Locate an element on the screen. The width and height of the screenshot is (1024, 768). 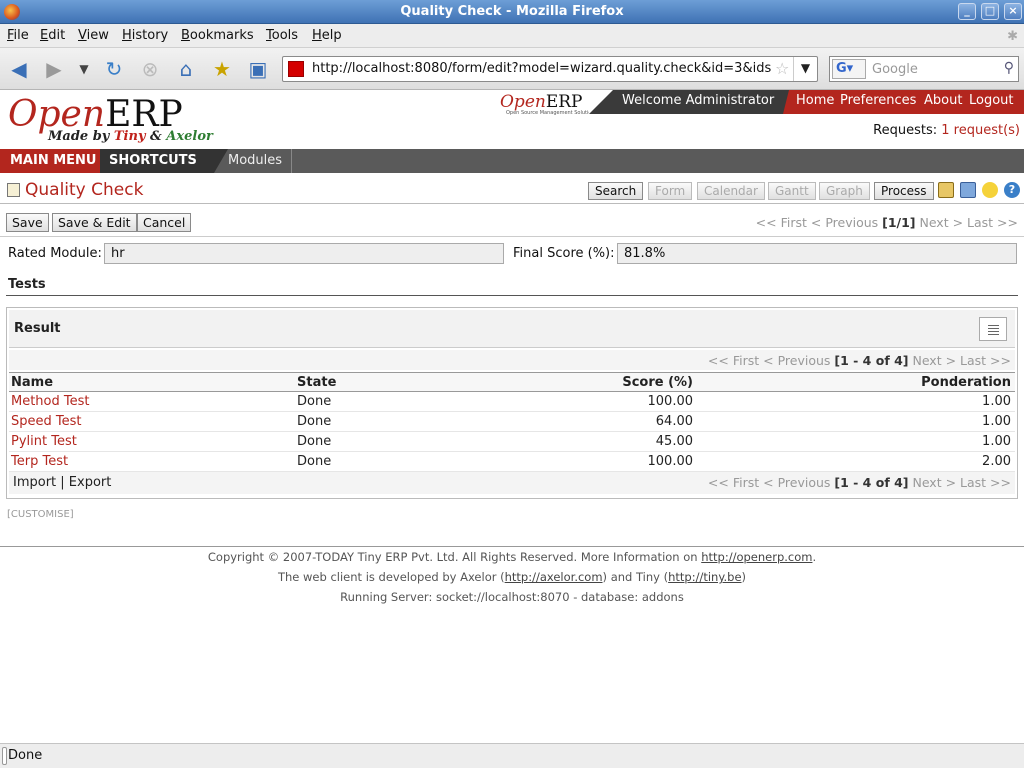
row-name: Method Test is located at coordinates (50, 401).